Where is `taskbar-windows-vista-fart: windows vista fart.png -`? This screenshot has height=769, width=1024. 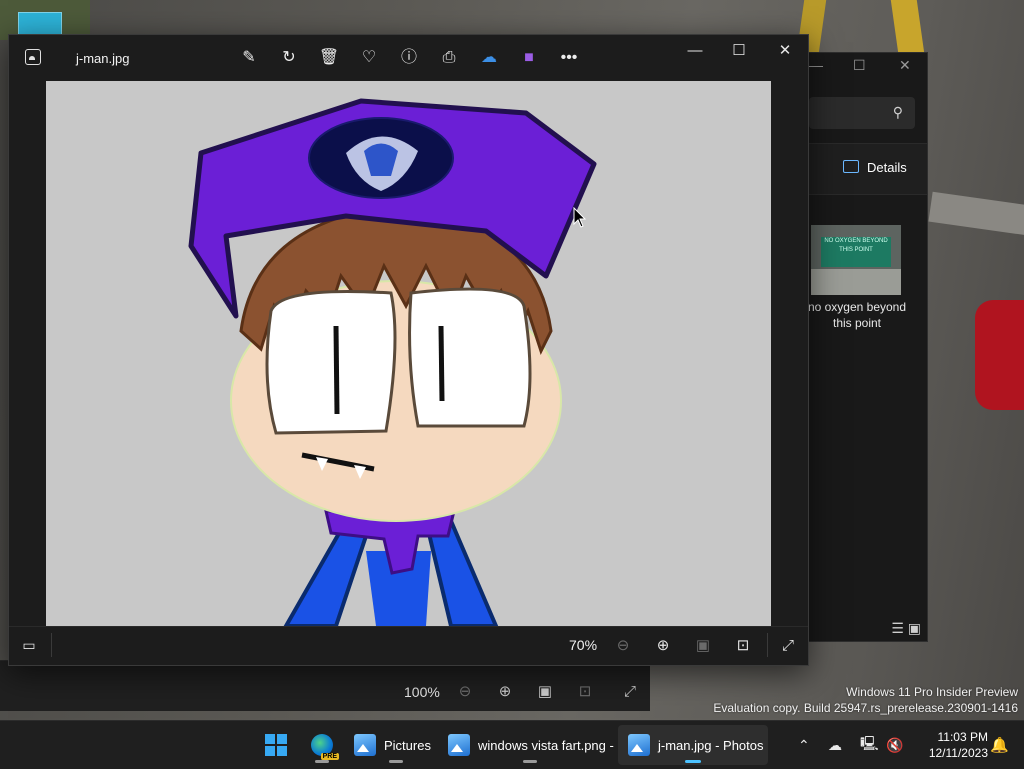 taskbar-windows-vista-fart: windows vista fart.png - is located at coordinates (530, 745).